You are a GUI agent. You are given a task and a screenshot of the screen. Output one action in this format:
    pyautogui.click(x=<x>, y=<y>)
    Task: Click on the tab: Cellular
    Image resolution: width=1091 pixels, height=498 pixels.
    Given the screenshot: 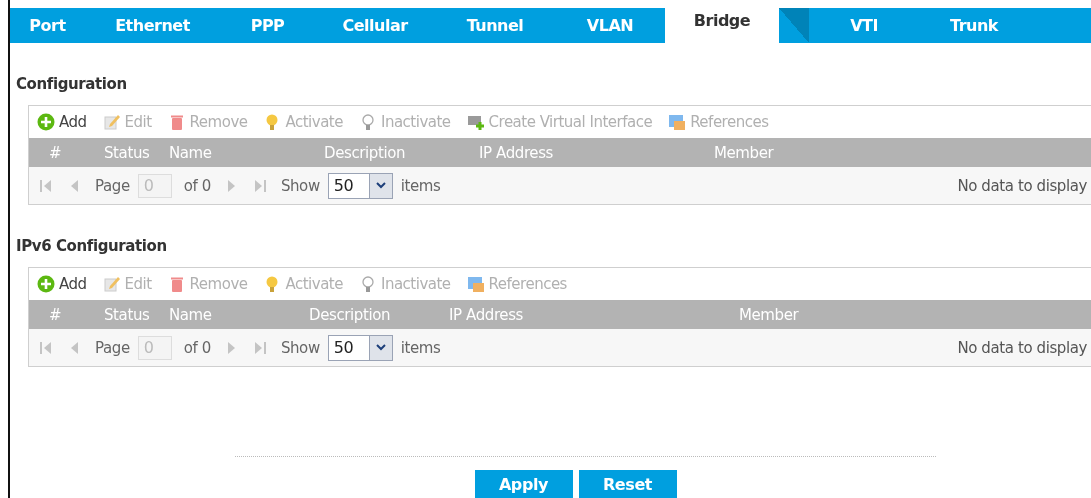 What is the action you would take?
    pyautogui.click(x=375, y=25)
    